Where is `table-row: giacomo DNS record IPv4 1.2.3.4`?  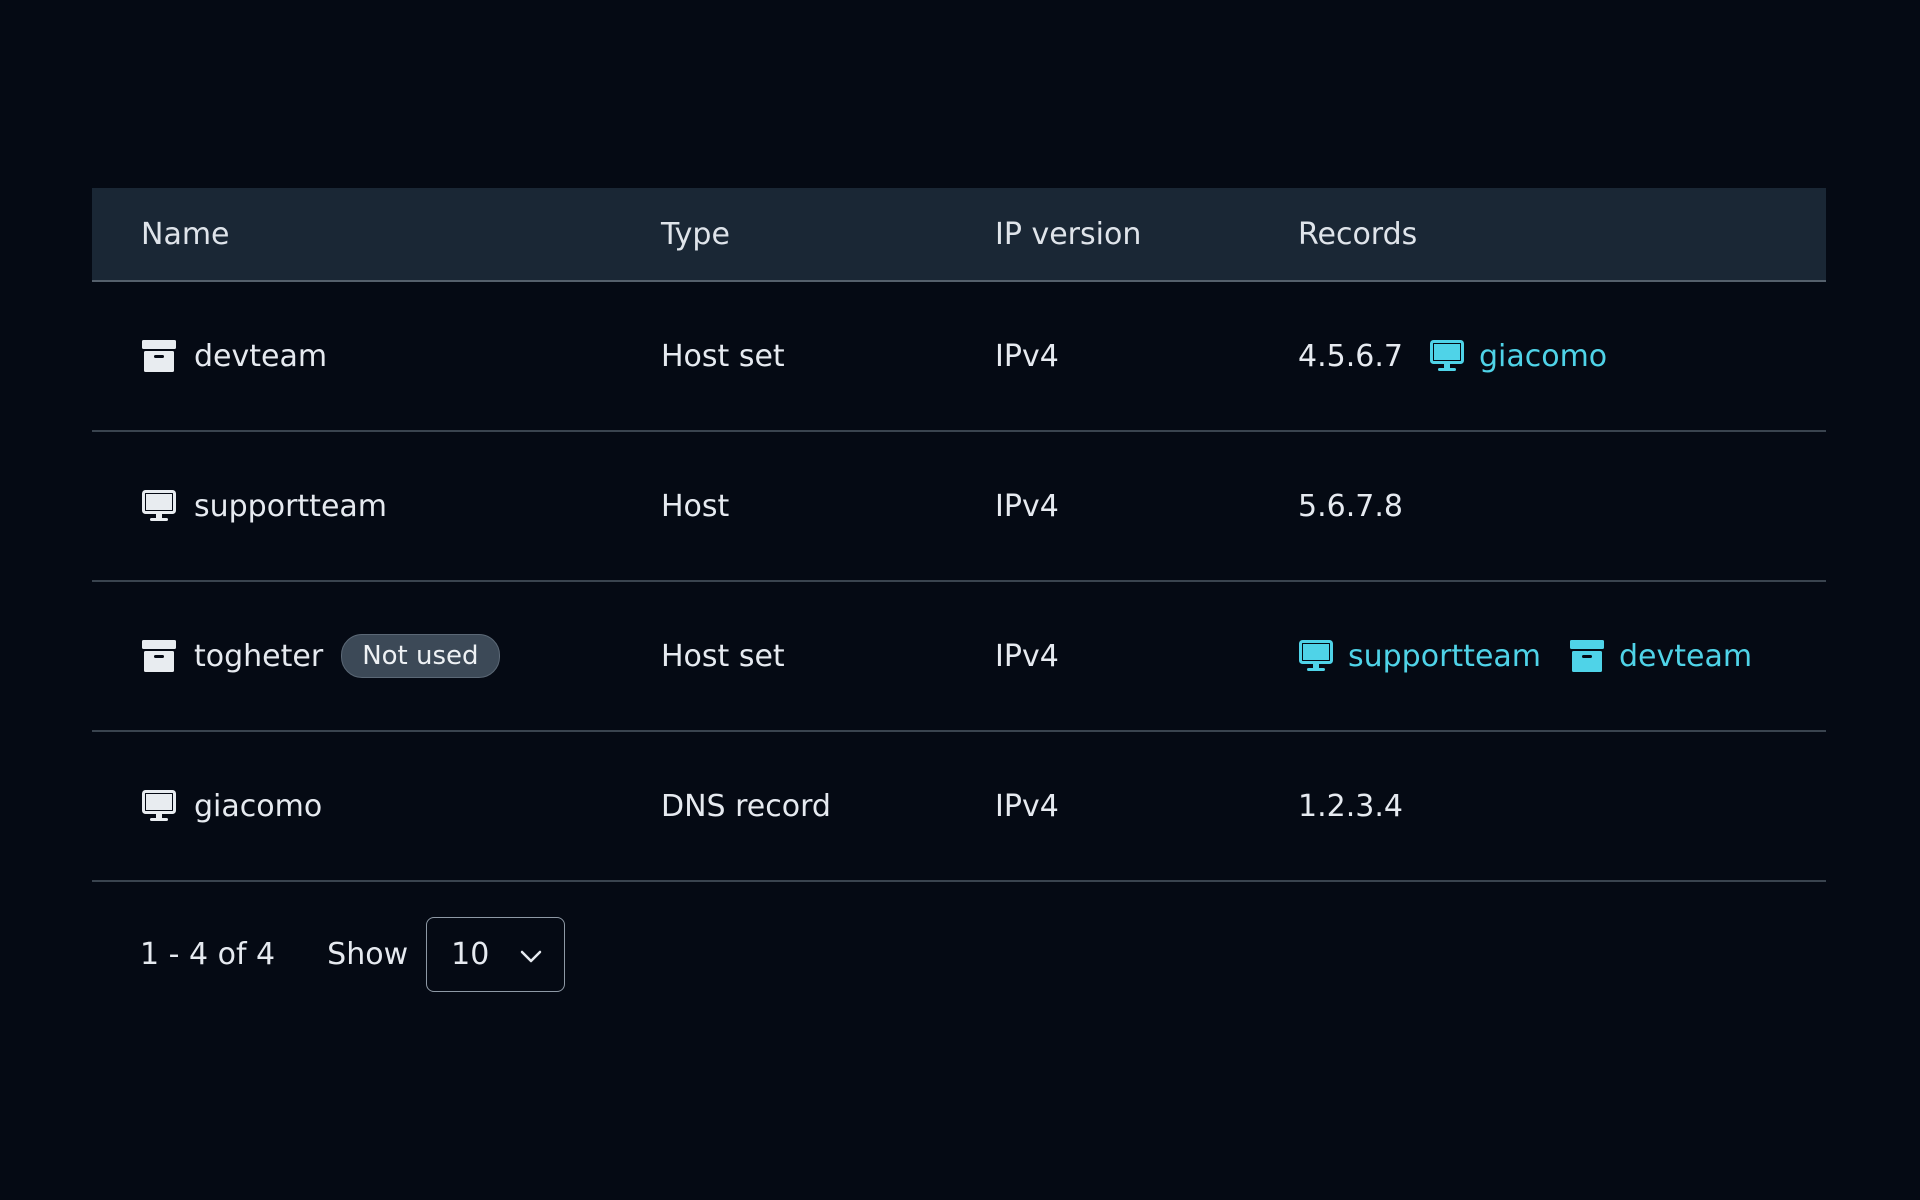
table-row: giacomo DNS record IPv4 1.2.3.4 is located at coordinates (959, 806).